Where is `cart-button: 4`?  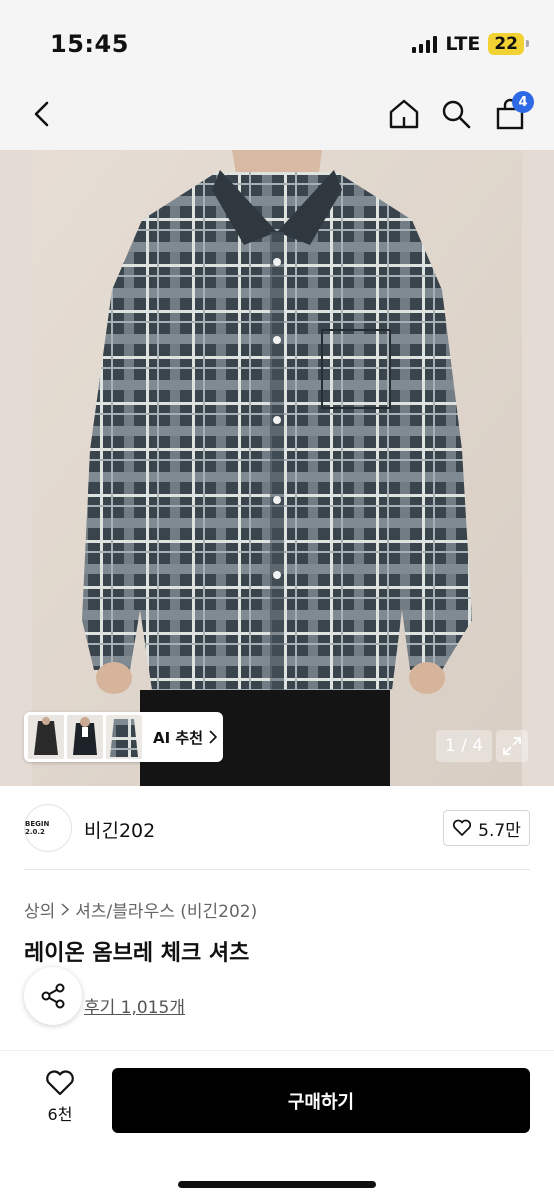 cart-button: 4 is located at coordinates (512, 112).